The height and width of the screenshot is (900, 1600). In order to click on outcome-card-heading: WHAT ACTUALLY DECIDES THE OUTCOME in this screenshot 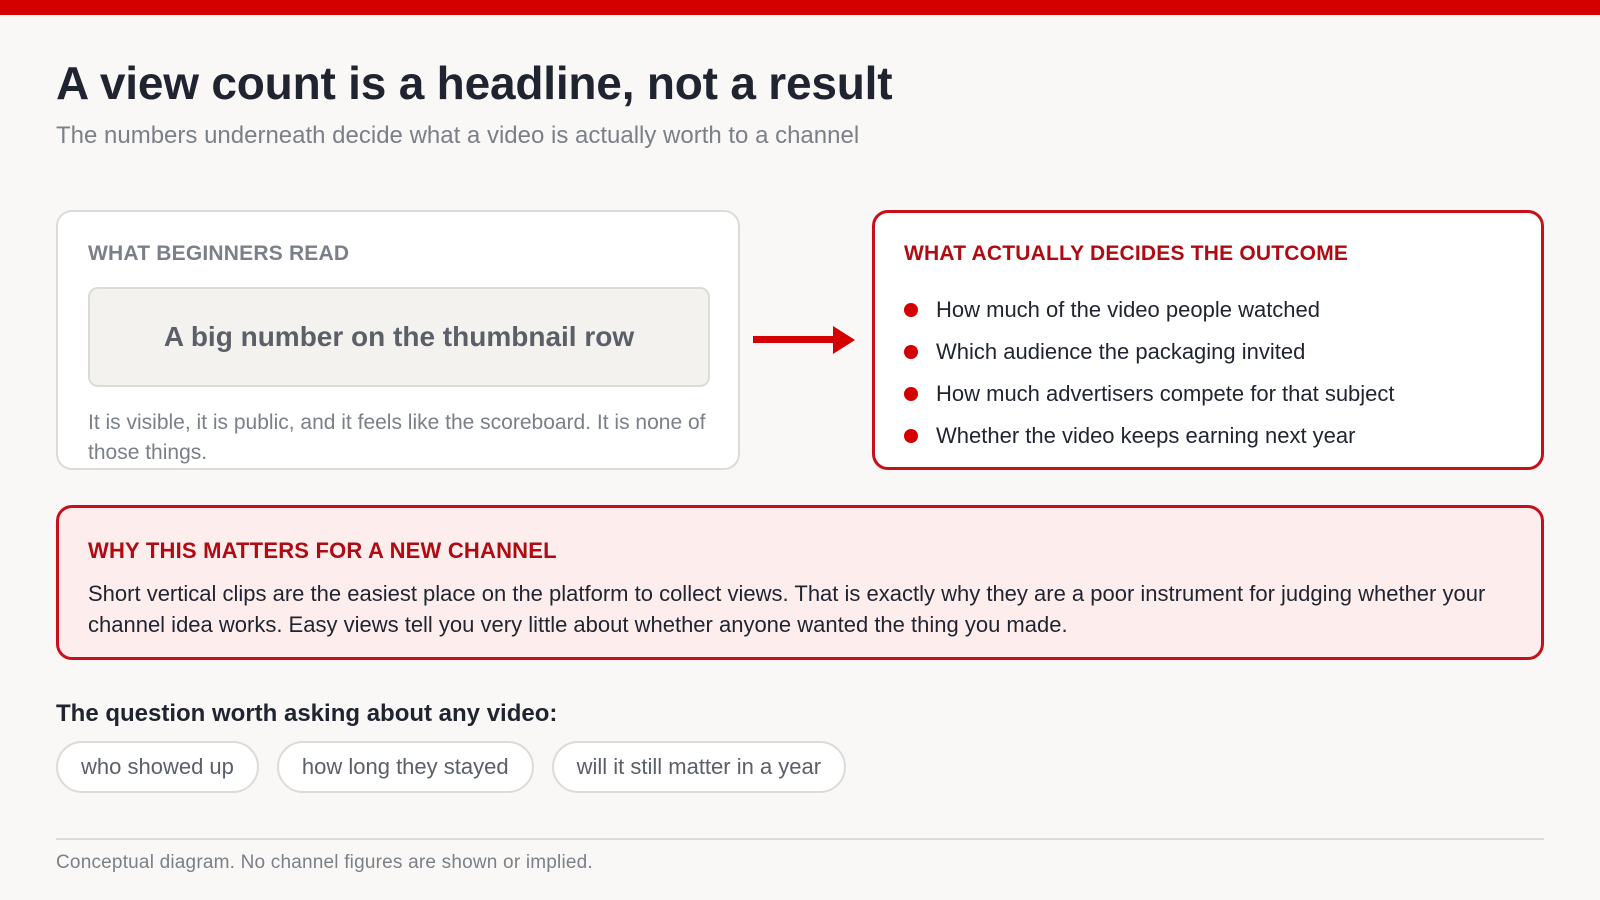, I will do `click(1126, 253)`.